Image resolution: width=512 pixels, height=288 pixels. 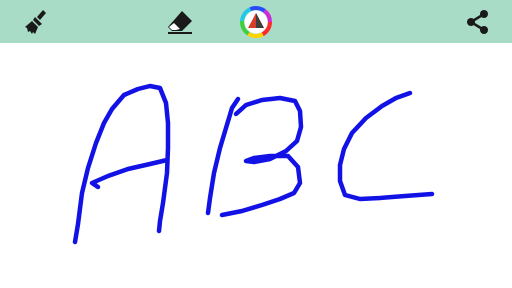 I want to click on eraser-icon, so click(x=180, y=22).